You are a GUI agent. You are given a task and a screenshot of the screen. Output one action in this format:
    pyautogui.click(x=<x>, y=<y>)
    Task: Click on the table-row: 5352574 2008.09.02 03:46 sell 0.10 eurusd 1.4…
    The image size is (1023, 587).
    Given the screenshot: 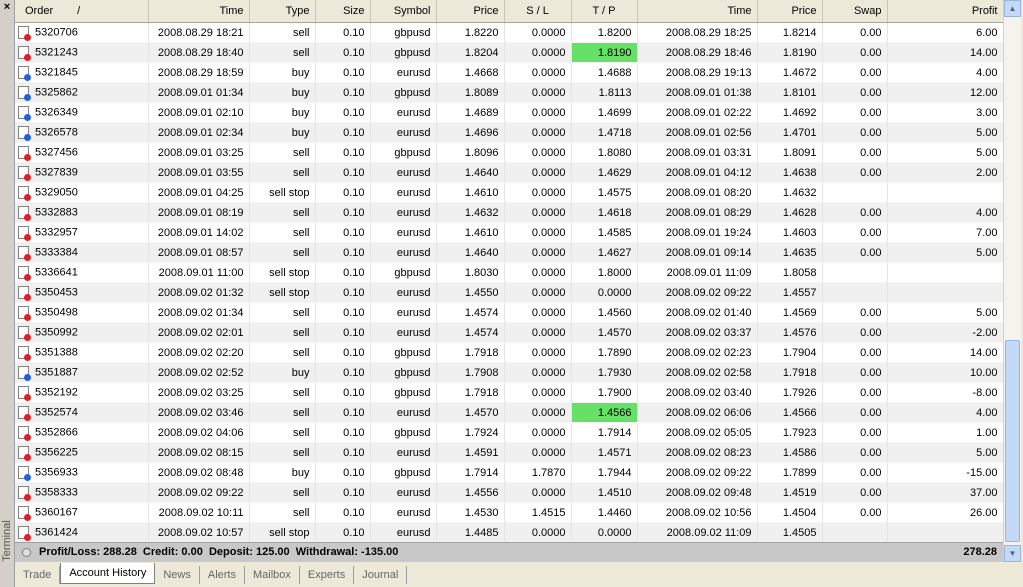 What is the action you would take?
    pyautogui.click(x=509, y=412)
    